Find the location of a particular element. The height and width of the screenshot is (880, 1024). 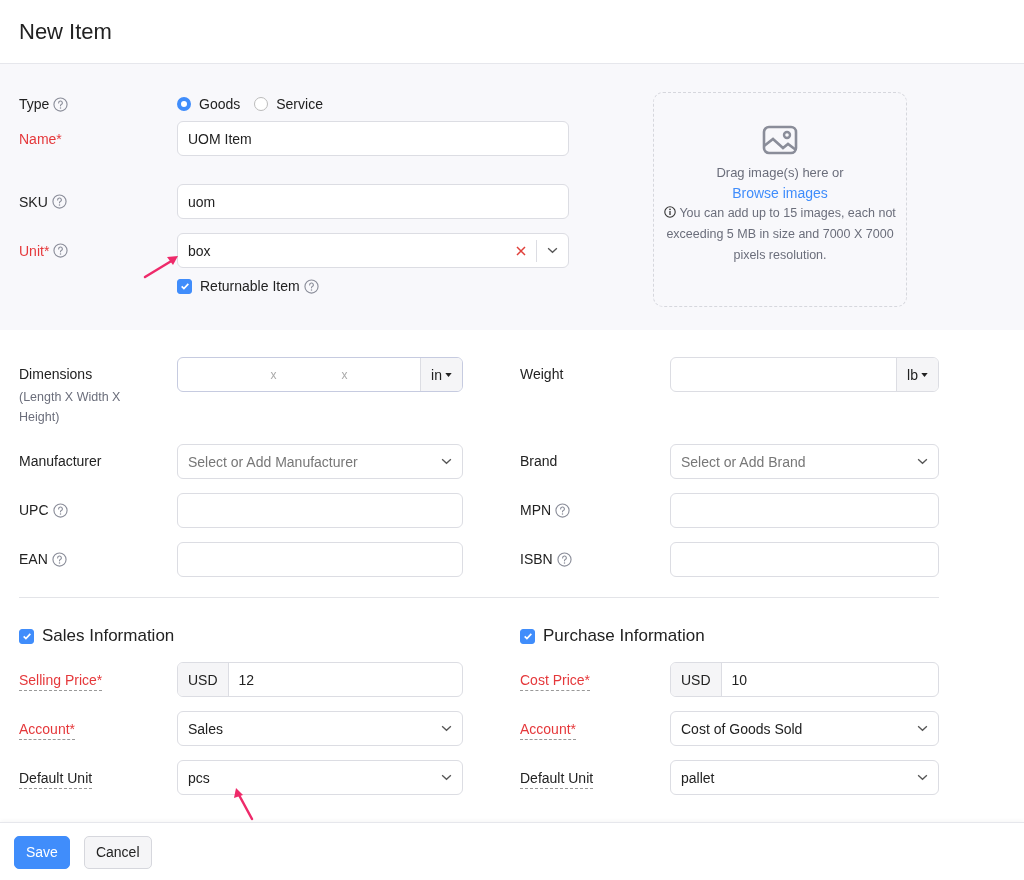

section-checkbox: Purchase Information is located at coordinates (770, 636).